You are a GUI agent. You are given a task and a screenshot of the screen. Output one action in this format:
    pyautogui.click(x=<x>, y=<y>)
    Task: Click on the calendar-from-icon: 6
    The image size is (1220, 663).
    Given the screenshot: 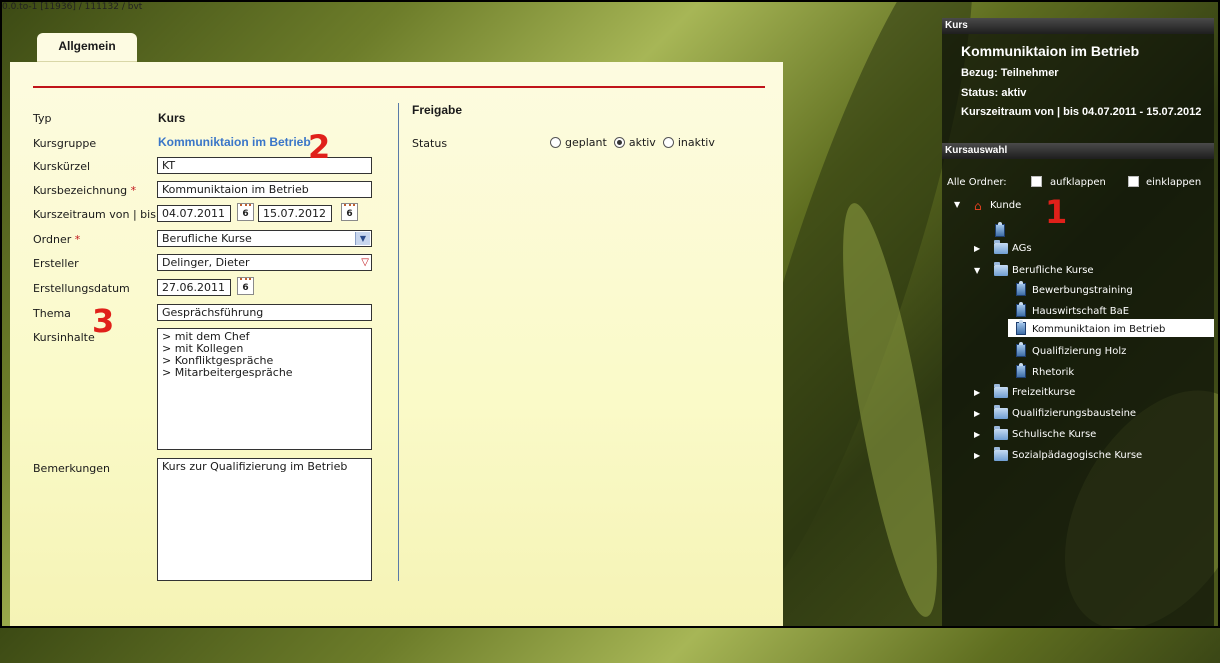 What is the action you would take?
    pyautogui.click(x=245, y=212)
    